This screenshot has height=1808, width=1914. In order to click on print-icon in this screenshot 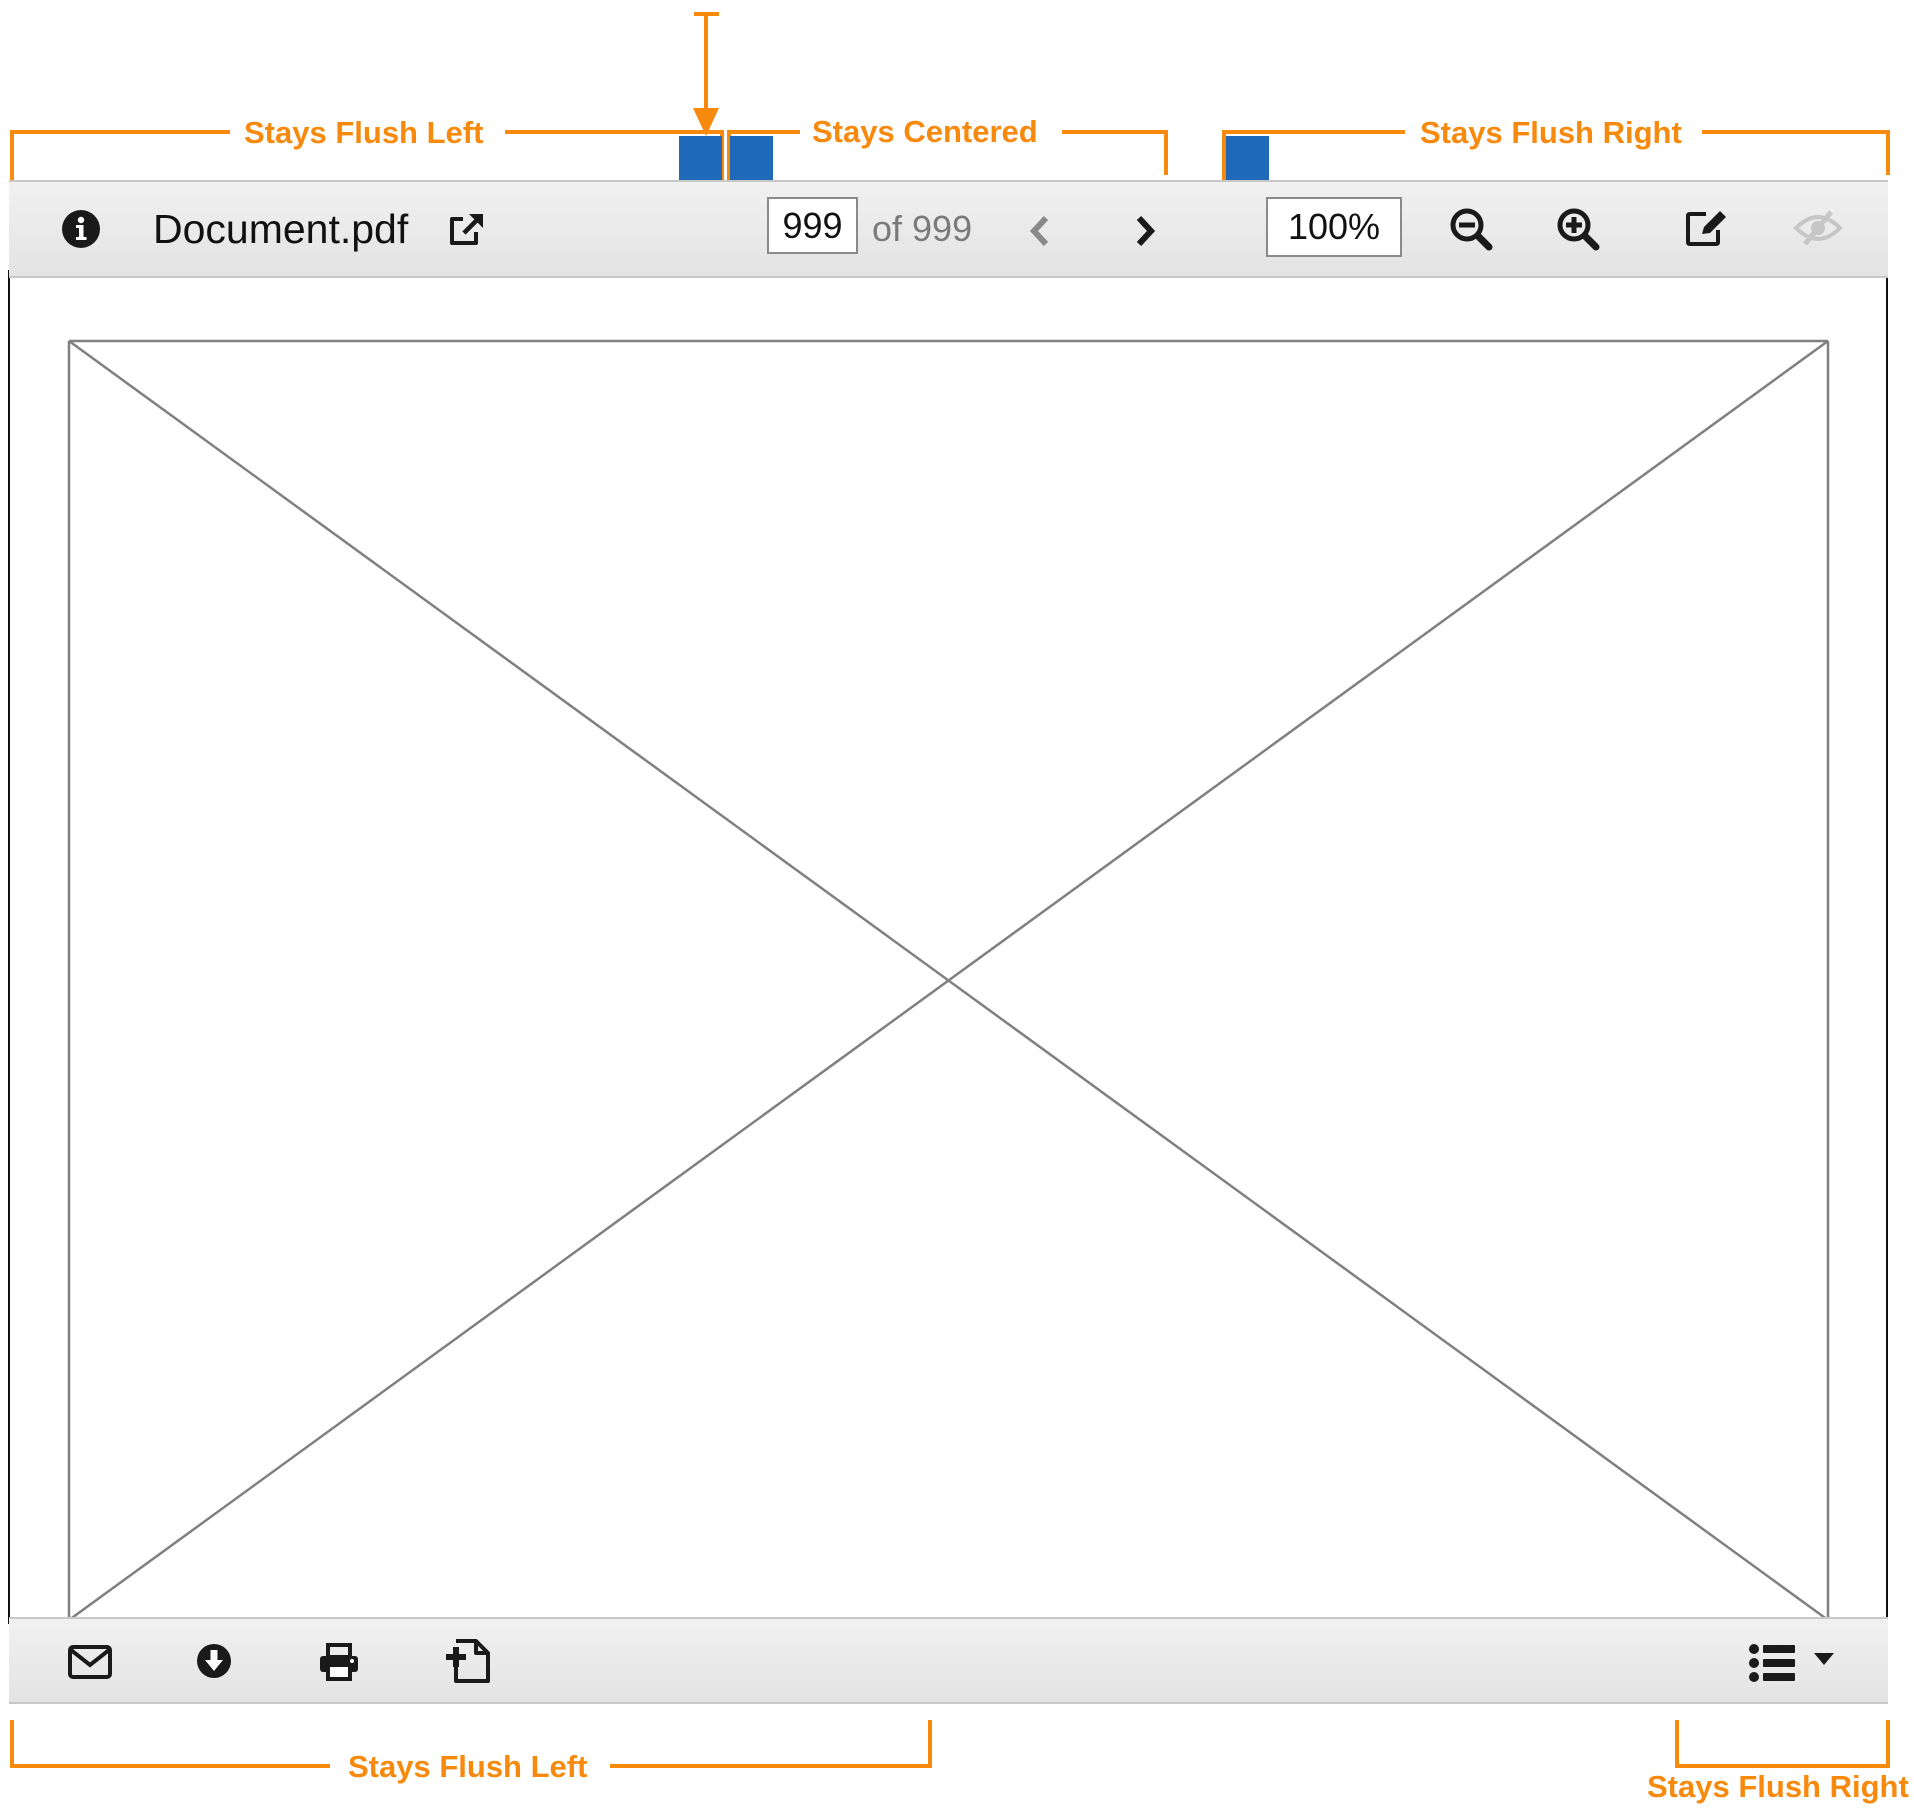, I will do `click(339, 1662)`.